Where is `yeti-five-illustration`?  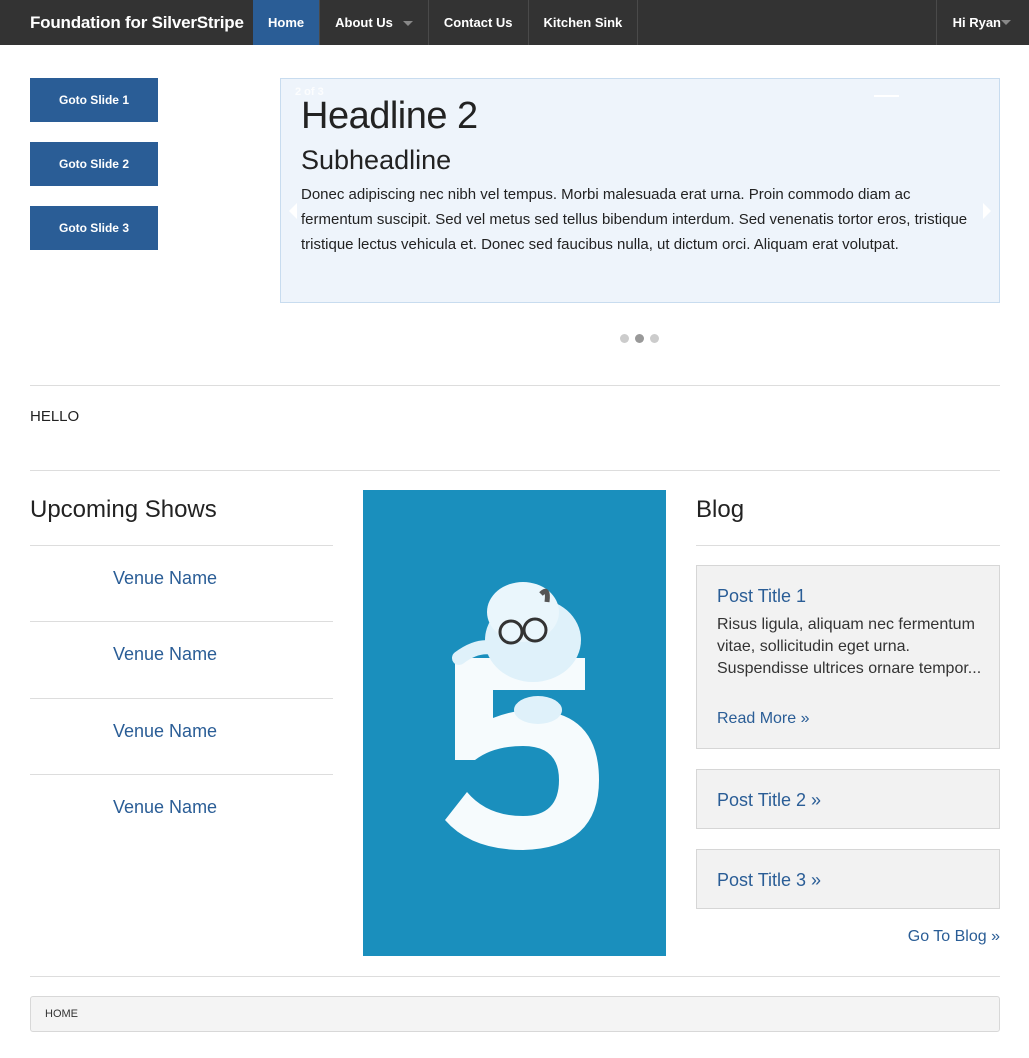
yeti-five-illustration is located at coordinates (522, 716).